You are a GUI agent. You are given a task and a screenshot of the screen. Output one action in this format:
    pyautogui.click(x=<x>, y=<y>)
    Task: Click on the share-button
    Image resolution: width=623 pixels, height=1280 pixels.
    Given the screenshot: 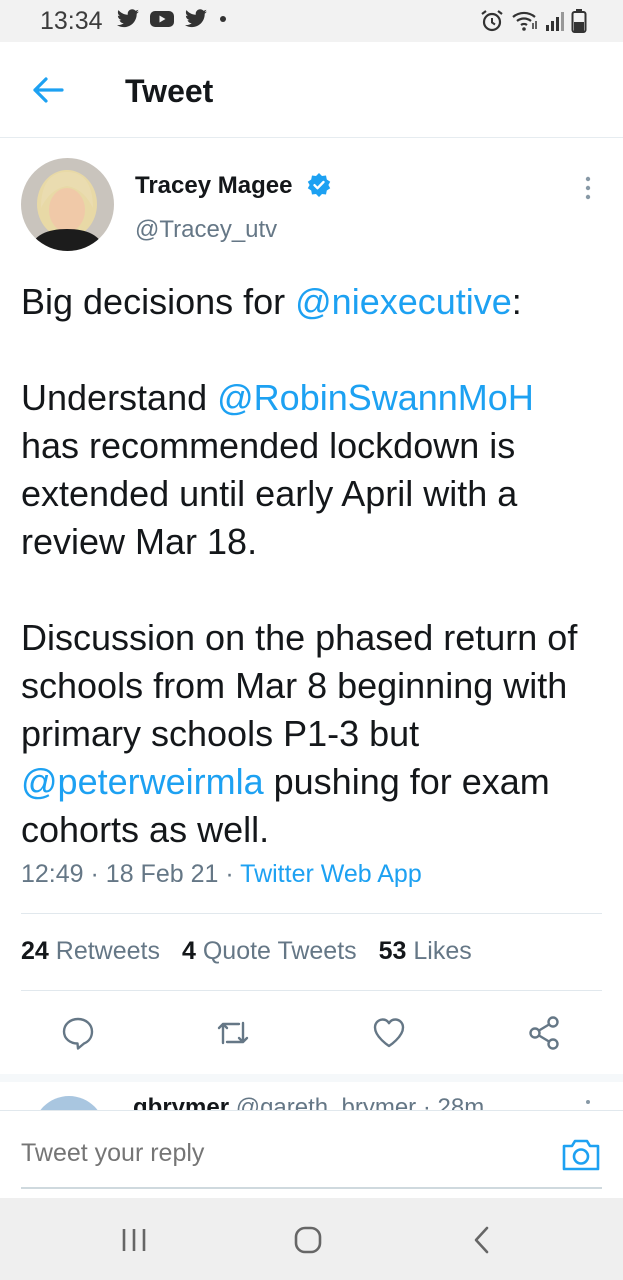 What is the action you would take?
    pyautogui.click(x=544, y=1033)
    